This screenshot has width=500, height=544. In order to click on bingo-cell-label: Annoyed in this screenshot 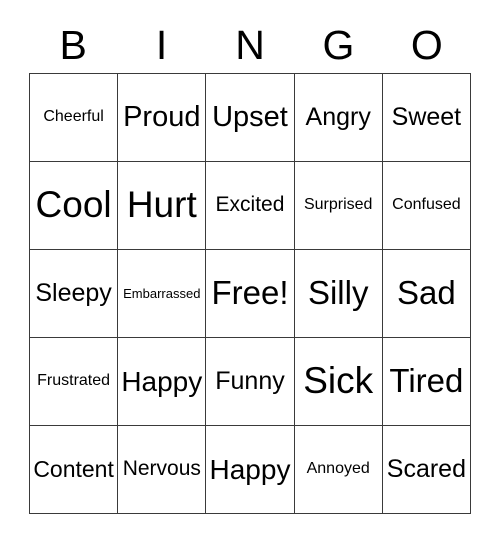, I will do `click(338, 469)`.